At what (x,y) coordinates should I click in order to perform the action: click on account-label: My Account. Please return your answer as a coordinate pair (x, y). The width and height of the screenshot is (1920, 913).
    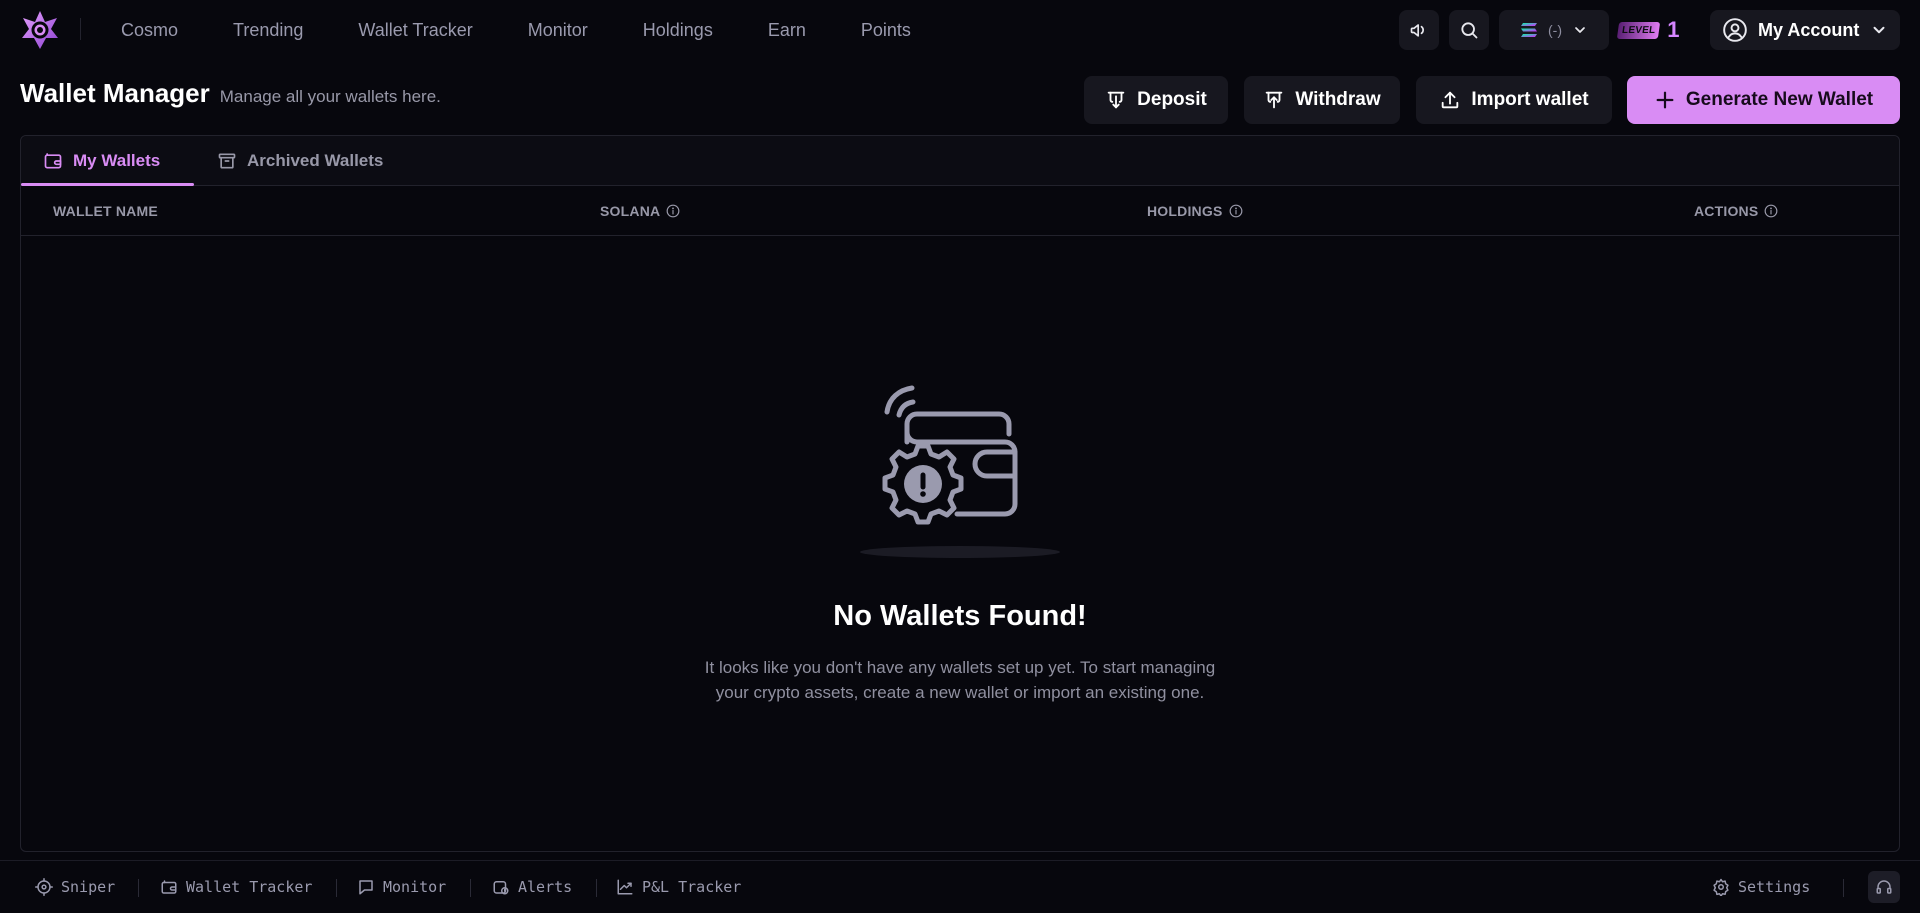
    Looking at the image, I should click on (1809, 29).